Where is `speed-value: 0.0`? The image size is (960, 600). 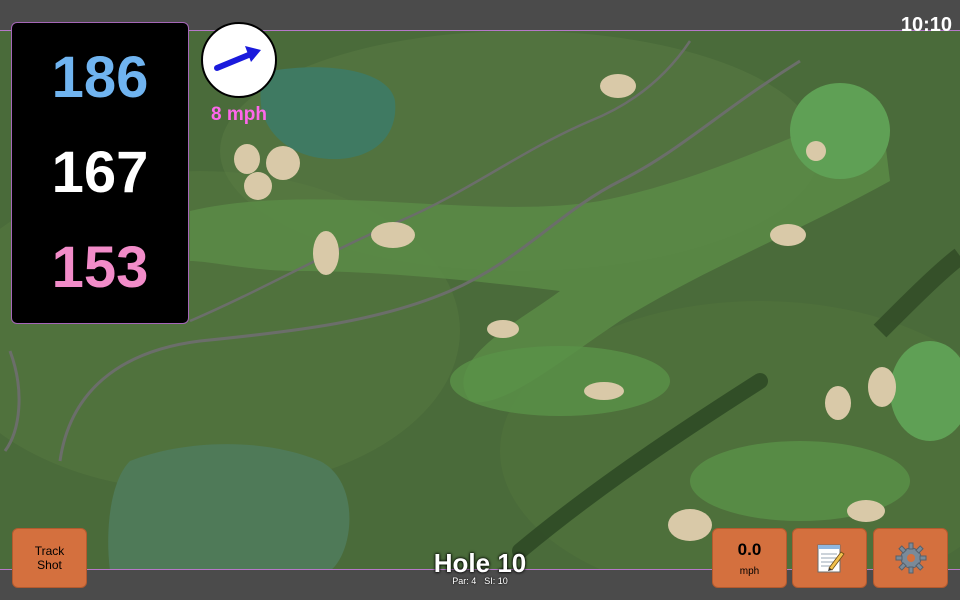
speed-value: 0.0 is located at coordinates (749, 549).